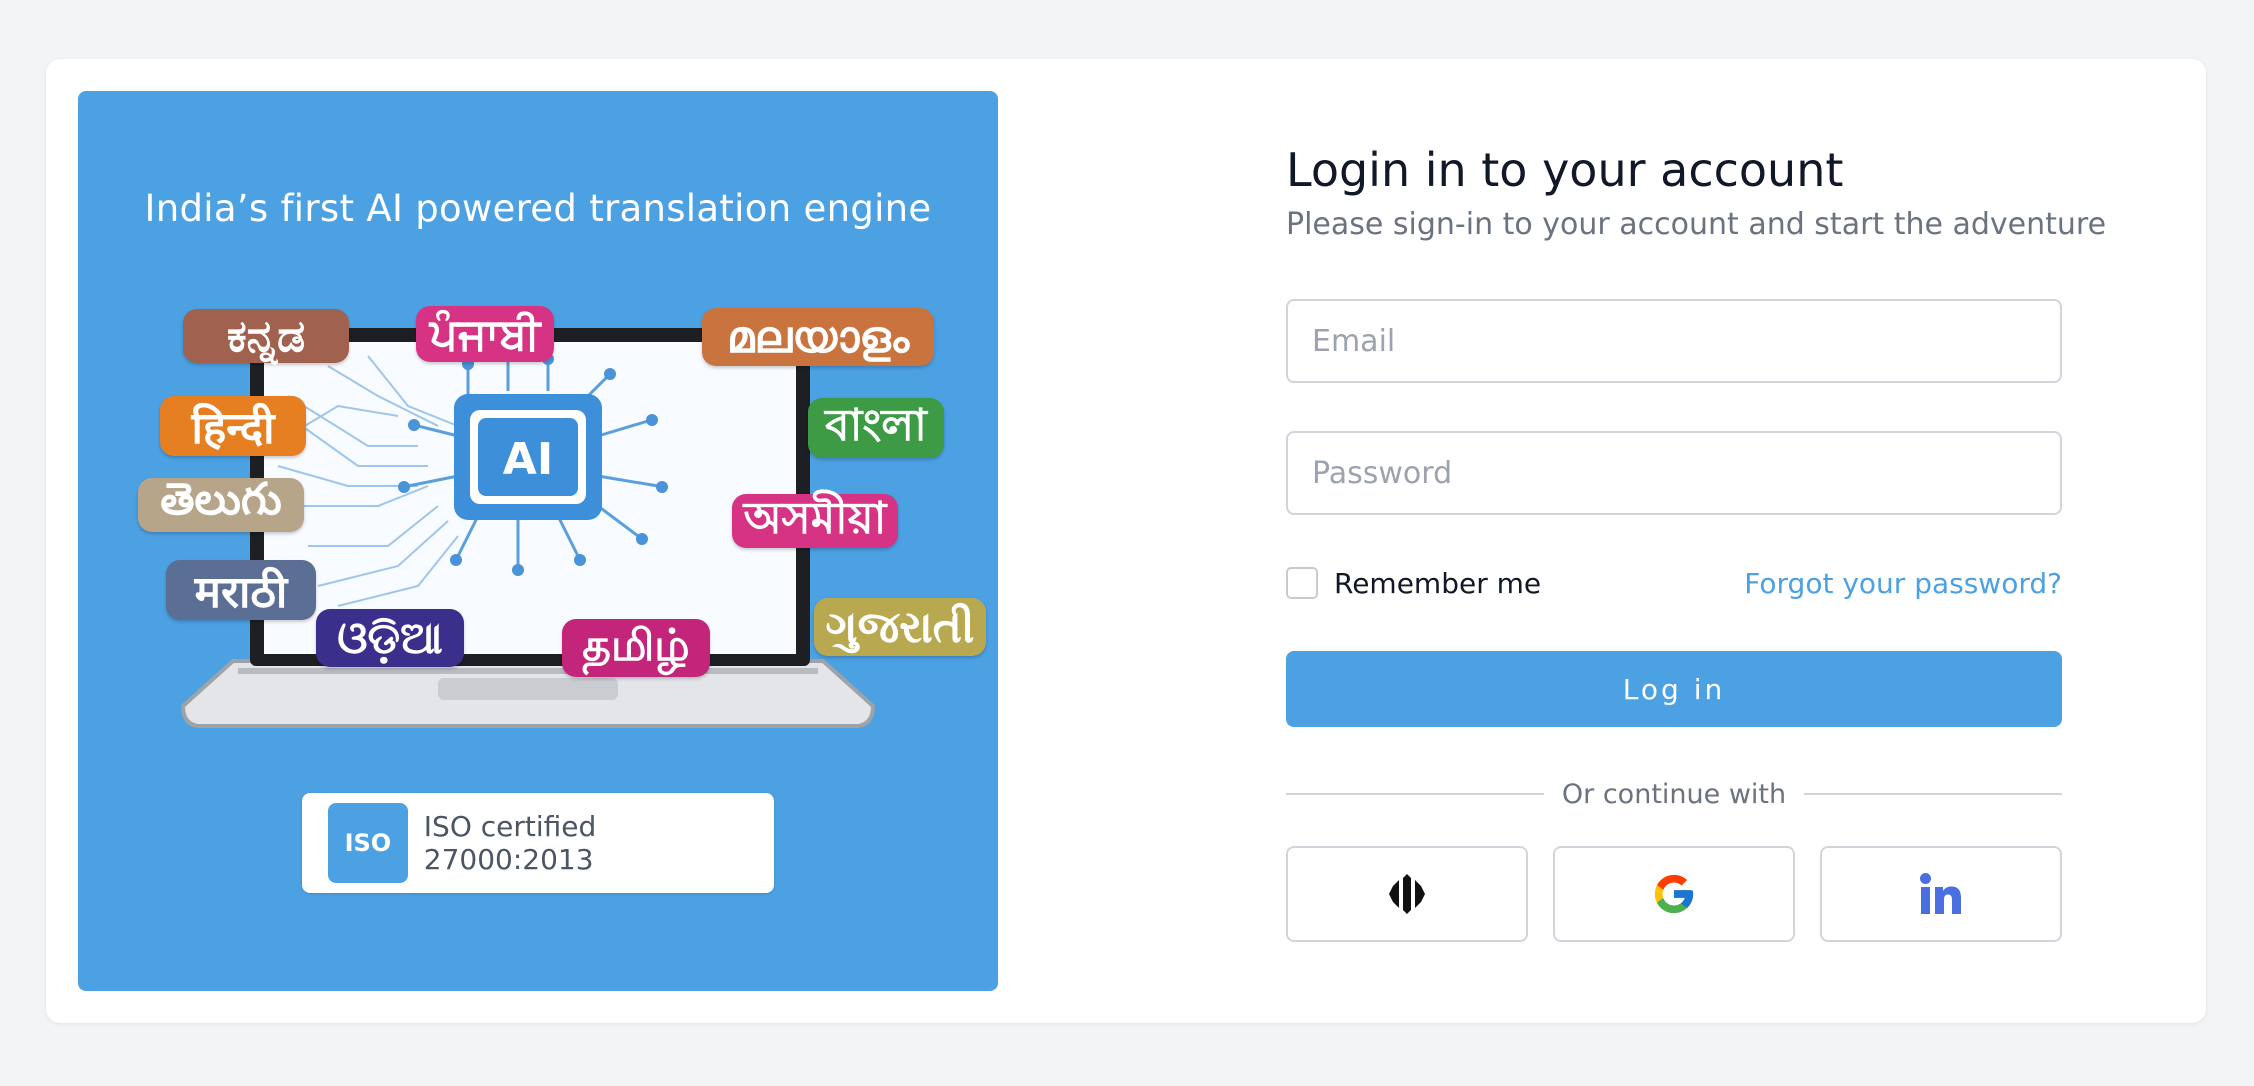 The image size is (2254, 1086). What do you see at coordinates (1674, 583) in the screenshot?
I see `remember-forgot-row: Remember me Forgot your password?` at bounding box center [1674, 583].